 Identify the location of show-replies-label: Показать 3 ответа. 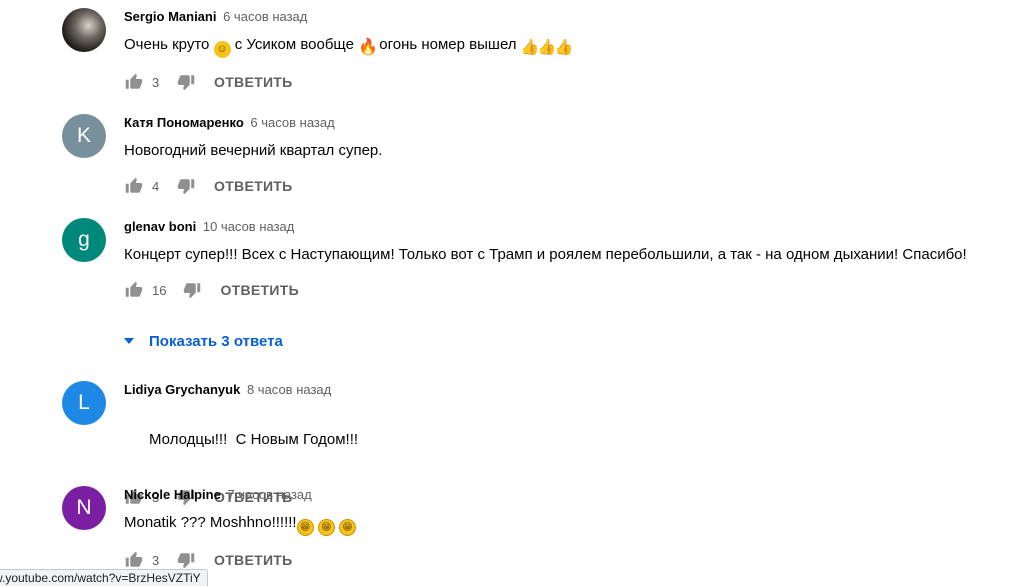
(216, 341).